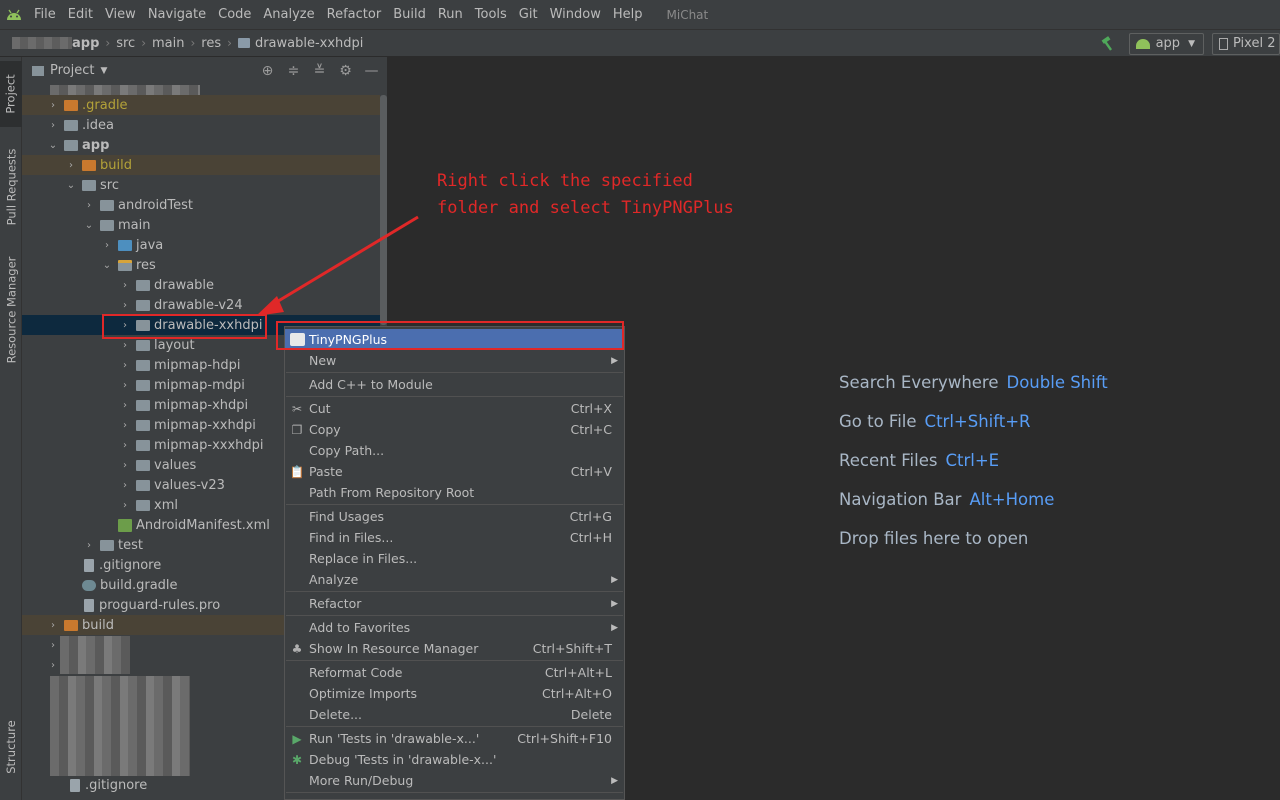 Image resolution: width=1280 pixels, height=800 pixels. Describe the element at coordinates (201, 125) in the screenshot. I see `tree-item-idea: › .idea` at that location.